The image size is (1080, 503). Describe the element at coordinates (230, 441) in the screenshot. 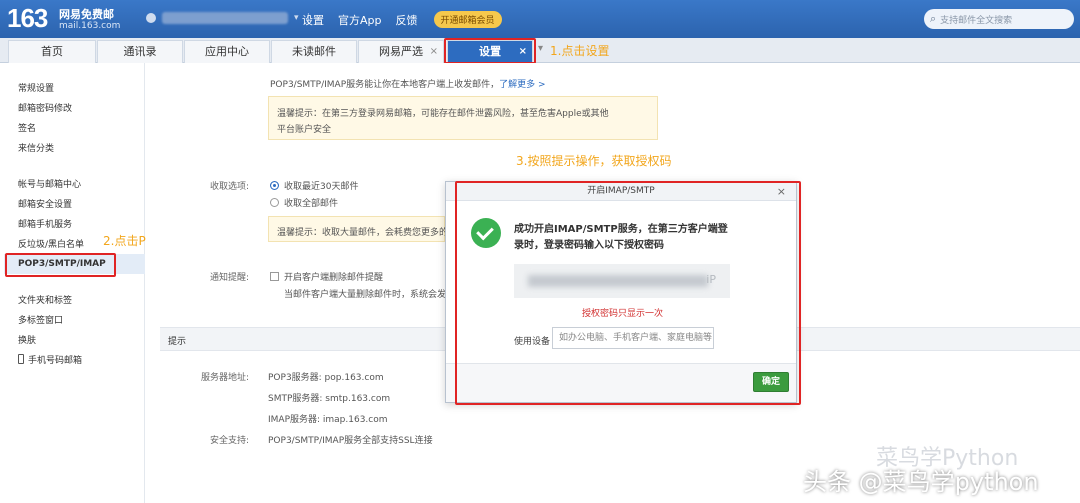

I see `security-support-label: 安全支持:` at that location.